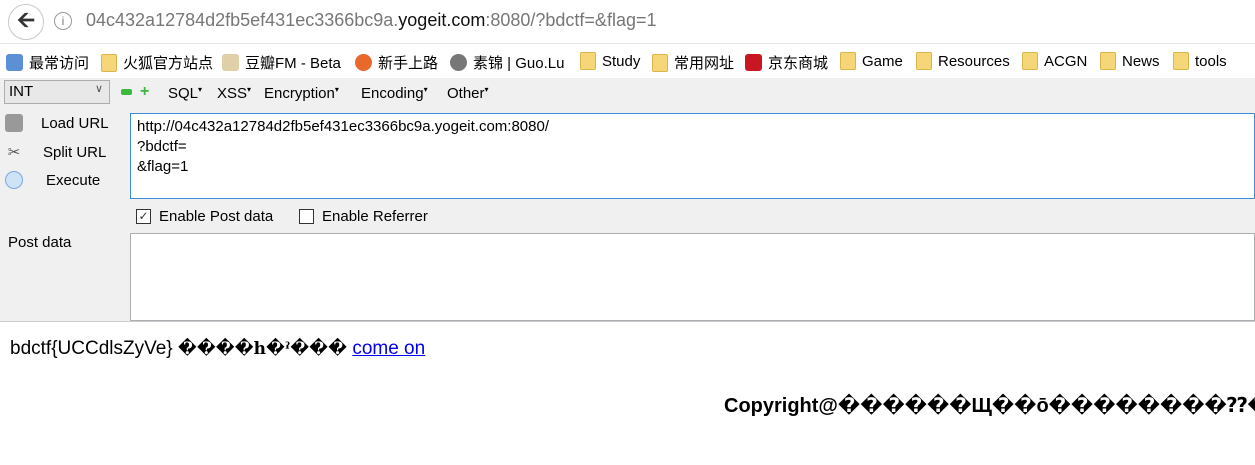 The height and width of the screenshot is (465, 1255). Describe the element at coordinates (1066, 61) in the screenshot. I see `bookmark-label: ACGN` at that location.